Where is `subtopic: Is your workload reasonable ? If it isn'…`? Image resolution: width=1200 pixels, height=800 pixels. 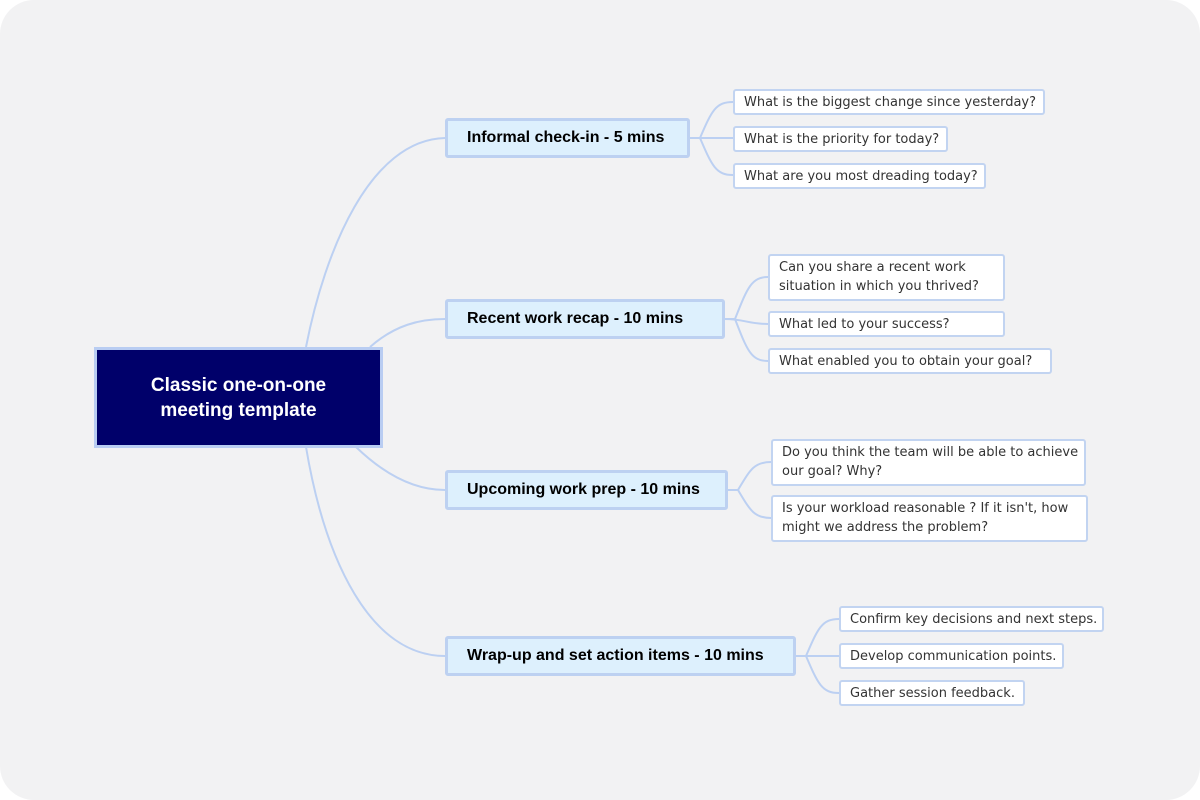 subtopic: Is your workload reasonable ? If it isn'… is located at coordinates (929, 518).